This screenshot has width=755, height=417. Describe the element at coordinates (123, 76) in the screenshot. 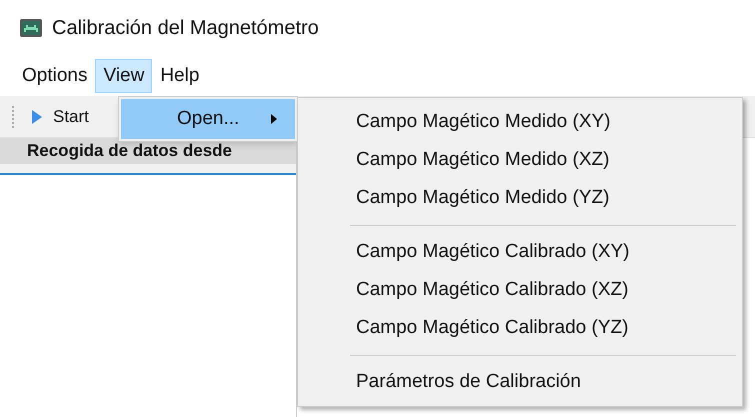

I see `menu-item: View` at that location.